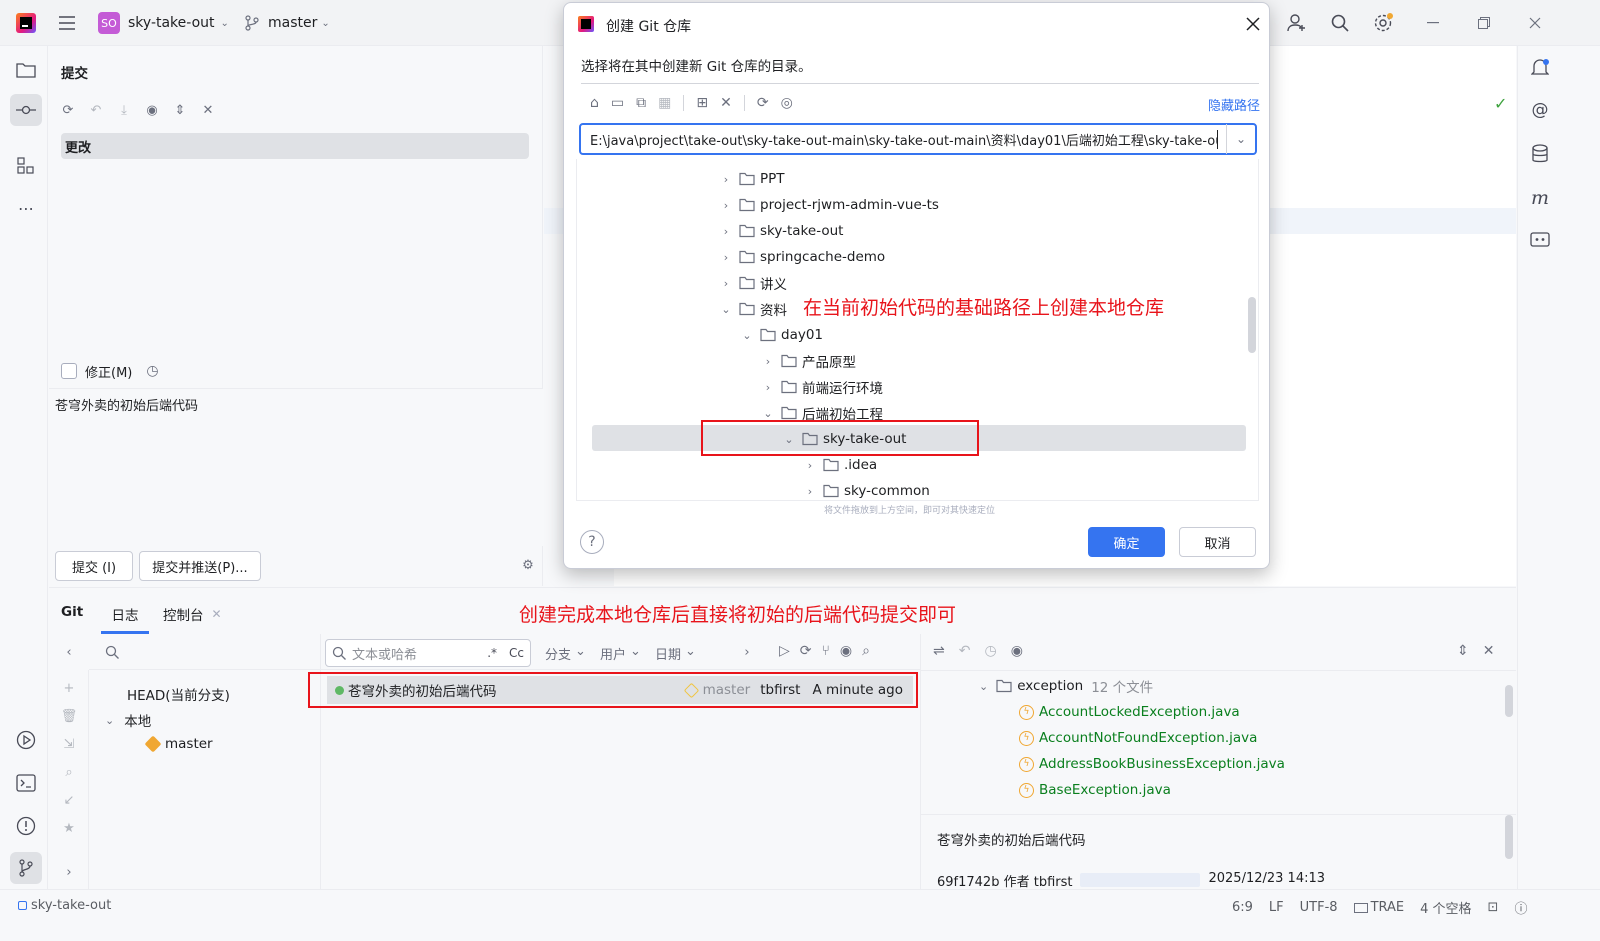  Describe the element at coordinates (965, 651) in the screenshot. I see `revert-icon: ↶` at that location.